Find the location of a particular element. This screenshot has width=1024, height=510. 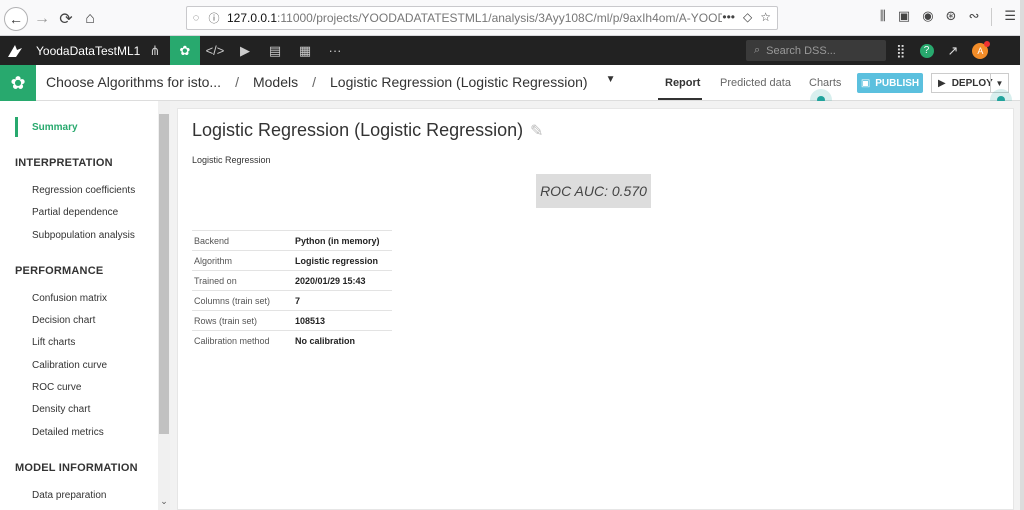

row-value: 108513 is located at coordinates (310, 320).